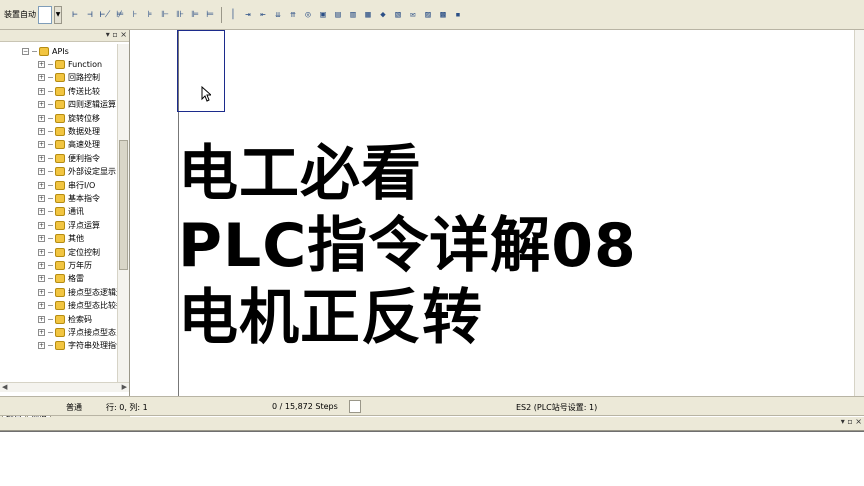 Image resolution: width=864 pixels, height=486 pixels. What do you see at coordinates (69, 144) in the screenshot?
I see `tree-item: + 高速处理` at bounding box center [69, 144].